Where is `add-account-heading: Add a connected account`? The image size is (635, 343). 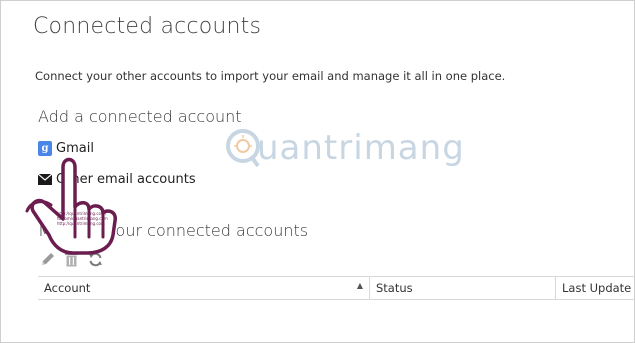 add-account-heading: Add a connected account is located at coordinates (140, 116).